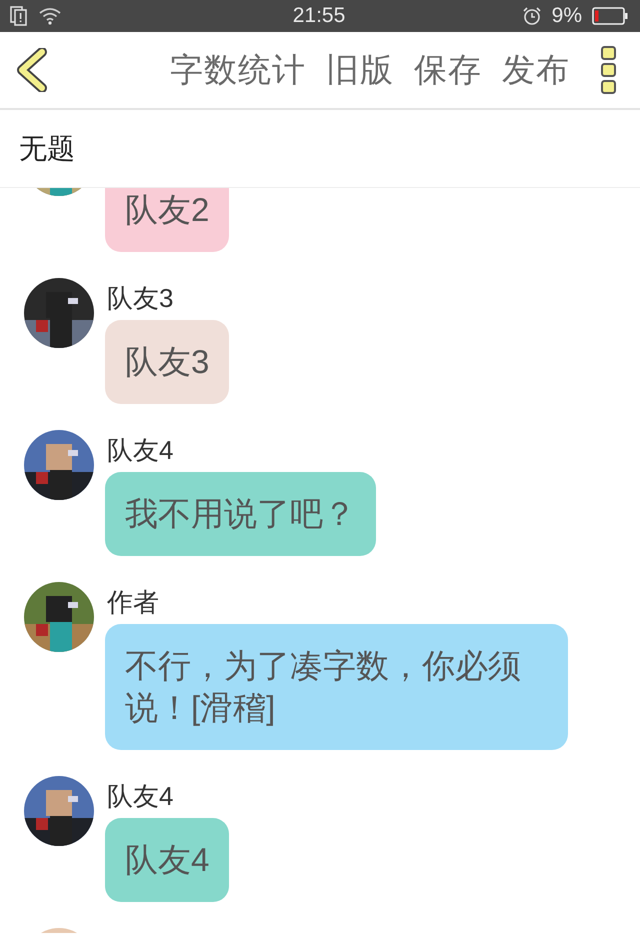 The width and height of the screenshot is (640, 934). I want to click on more-menu-button, so click(609, 70).